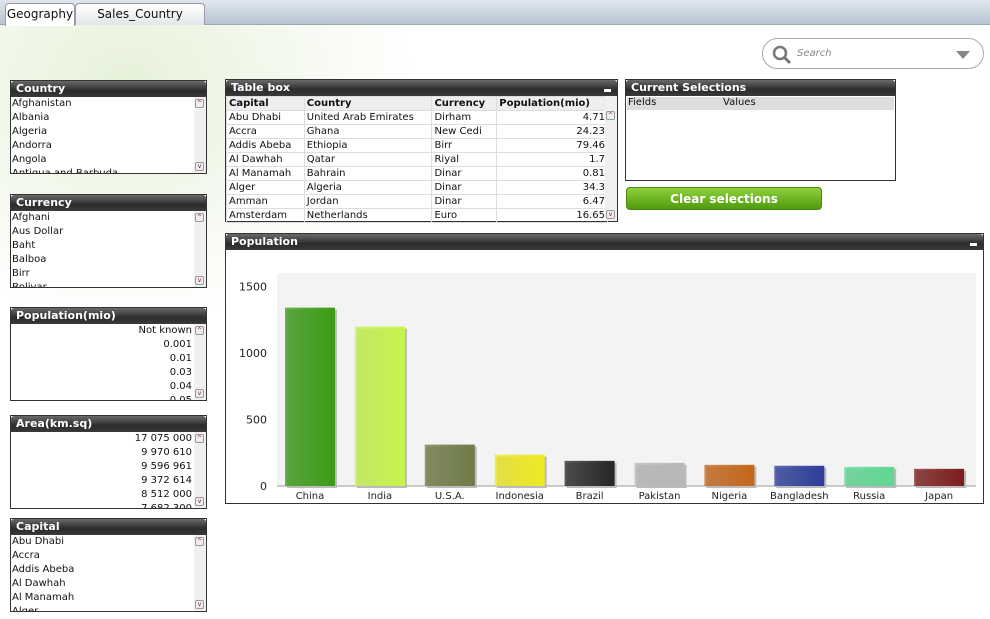 The height and width of the screenshot is (619, 990). What do you see at coordinates (552, 187) in the screenshot?
I see `table-cell: 34.3` at bounding box center [552, 187].